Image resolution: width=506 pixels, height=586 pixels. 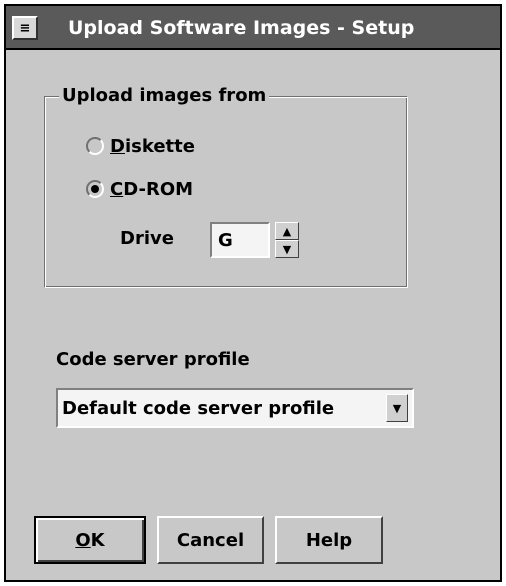 What do you see at coordinates (158, 189) in the screenshot?
I see `cdrom-label-rest: D-ROM` at bounding box center [158, 189].